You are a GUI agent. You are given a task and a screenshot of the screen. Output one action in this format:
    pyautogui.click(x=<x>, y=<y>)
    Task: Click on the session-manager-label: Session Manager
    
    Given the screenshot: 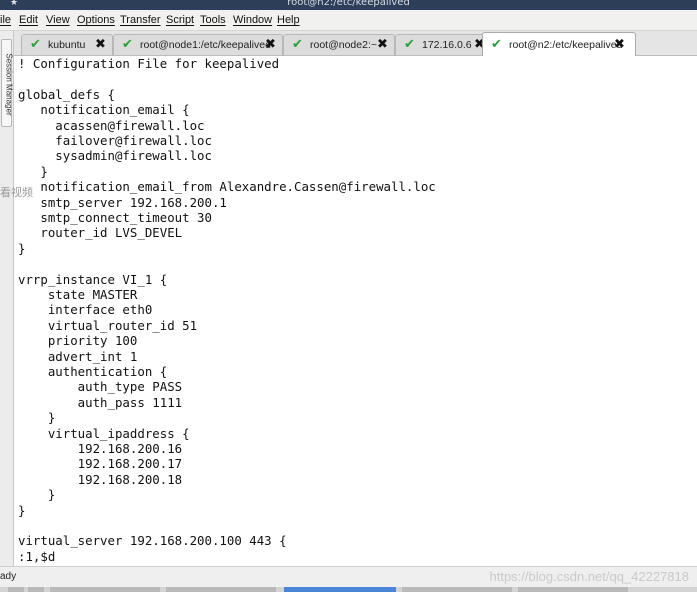 What is the action you would take?
    pyautogui.click(x=9, y=84)
    